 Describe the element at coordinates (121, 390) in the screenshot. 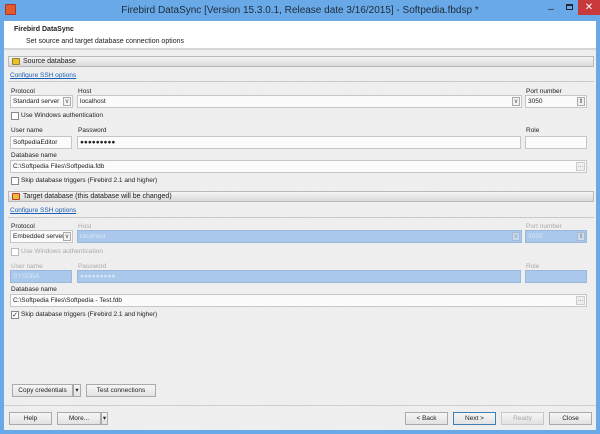

I see `test-connections-button: Test connections` at that location.